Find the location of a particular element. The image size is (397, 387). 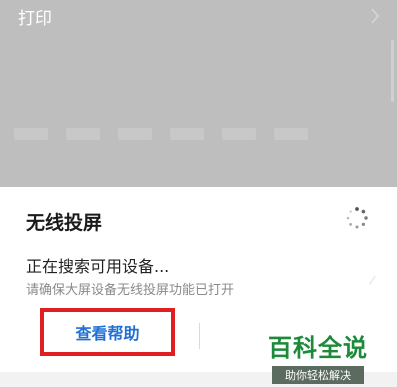

faint-mark is located at coordinates (369, 278).